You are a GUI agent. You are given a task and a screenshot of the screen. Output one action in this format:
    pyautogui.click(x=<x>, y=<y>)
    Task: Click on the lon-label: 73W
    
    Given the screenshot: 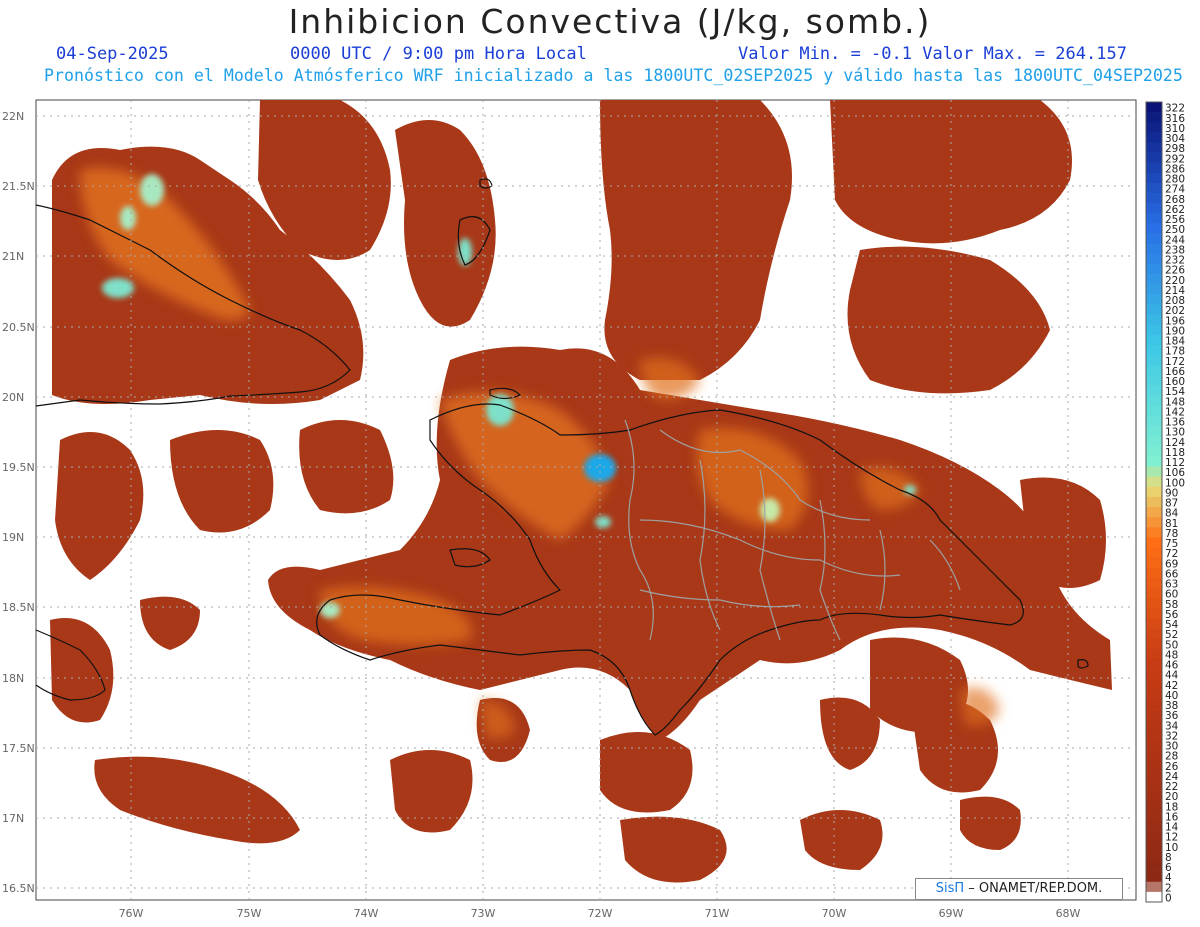 What is the action you would take?
    pyautogui.click(x=483, y=913)
    